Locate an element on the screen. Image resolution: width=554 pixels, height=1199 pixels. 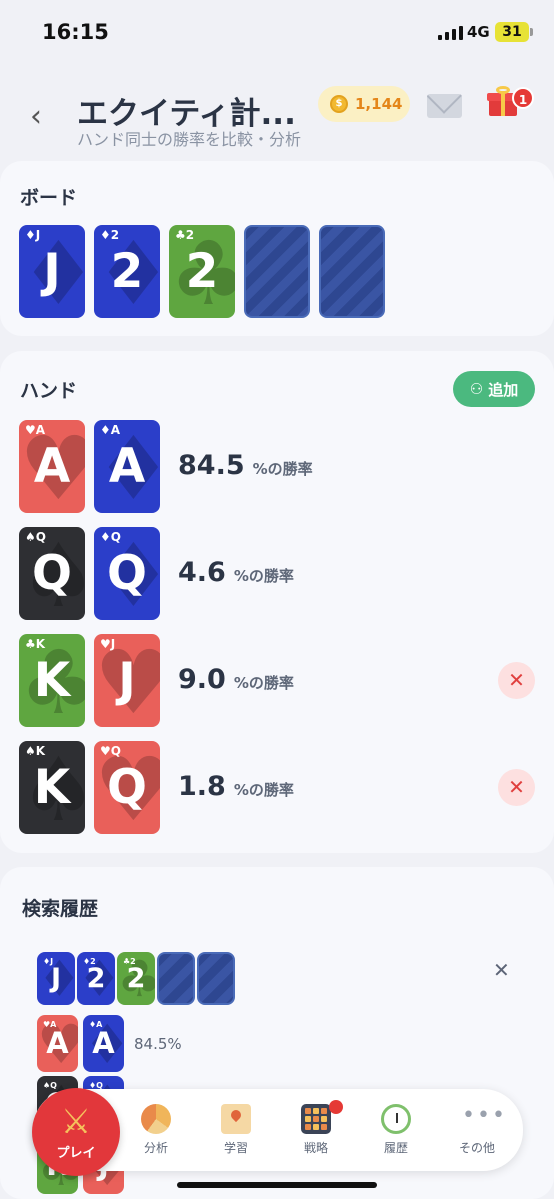
playing-card: ♥♥JJ is located at coordinates (127, 680).